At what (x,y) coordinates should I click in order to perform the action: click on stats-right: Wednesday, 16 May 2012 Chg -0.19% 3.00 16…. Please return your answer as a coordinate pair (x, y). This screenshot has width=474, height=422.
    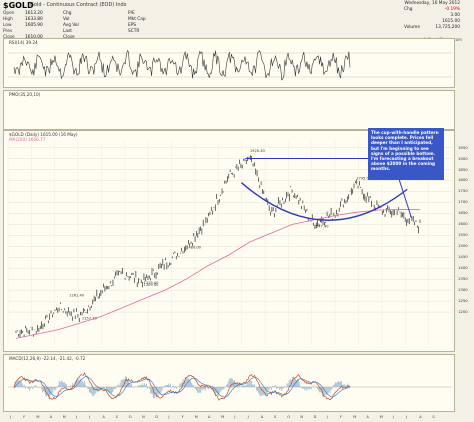
    Looking at the image, I should click on (432, 16).